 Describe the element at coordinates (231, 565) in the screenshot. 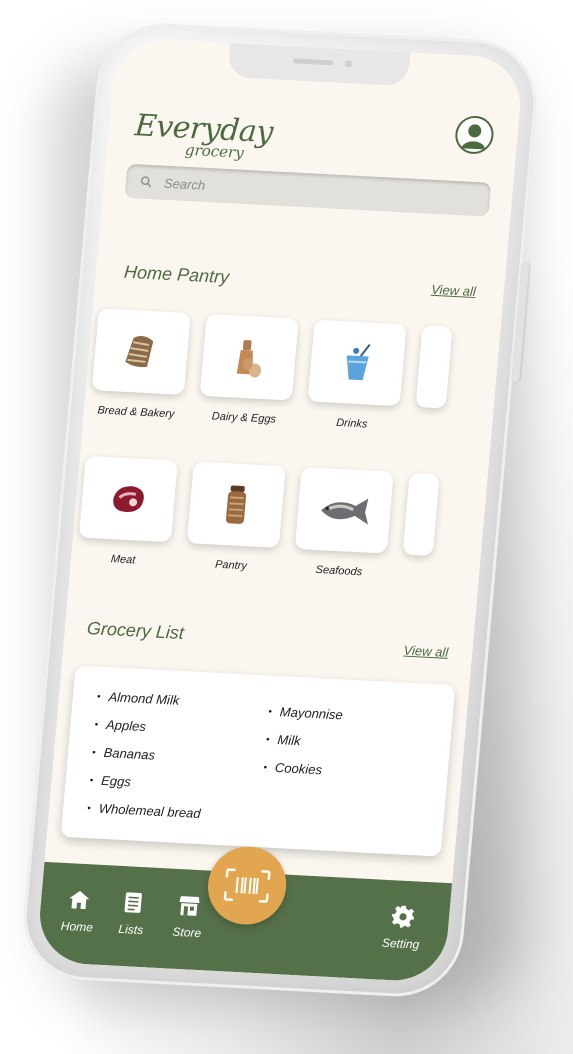

I see `category-label: Pantry` at that location.